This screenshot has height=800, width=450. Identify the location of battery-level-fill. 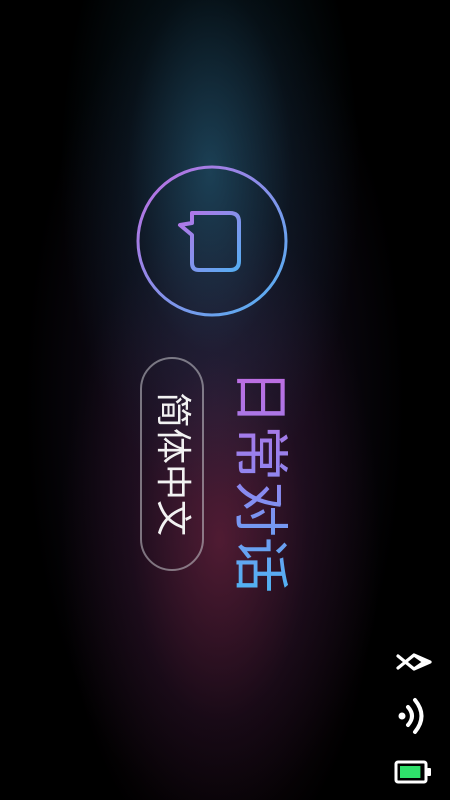
(410, 772).